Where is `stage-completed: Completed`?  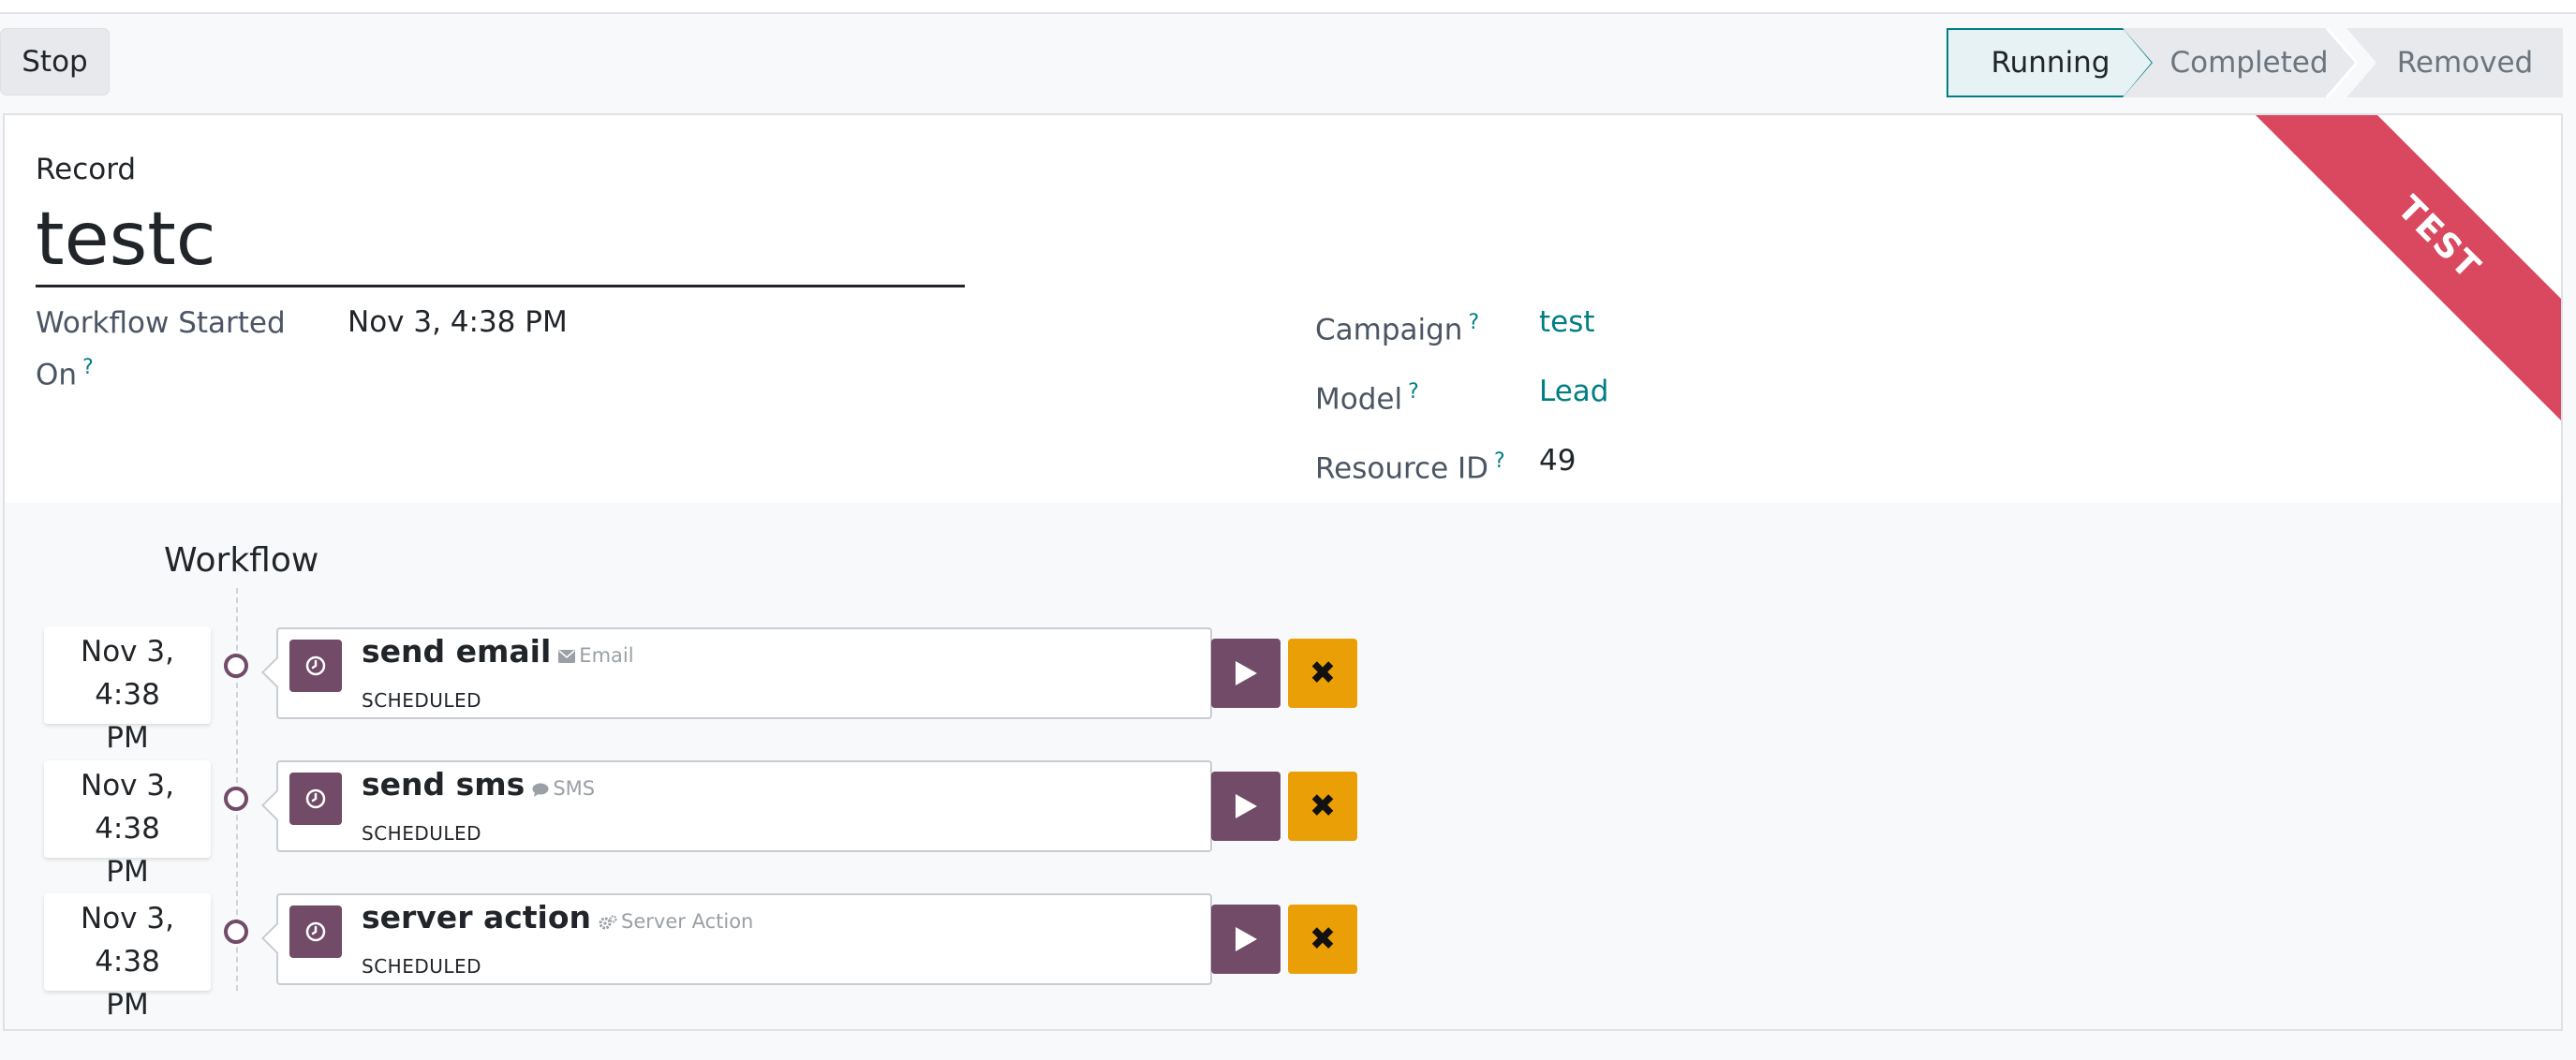
stage-completed: Completed is located at coordinates (2240, 62).